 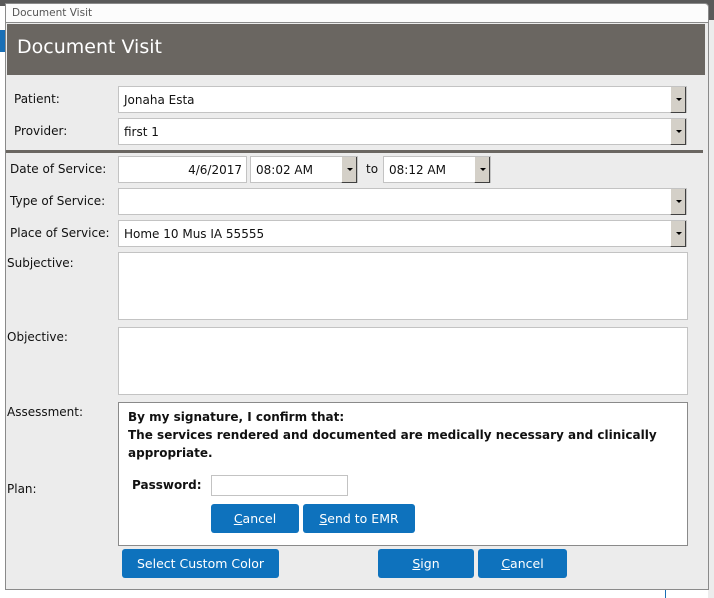 What do you see at coordinates (159, 100) in the screenshot?
I see `patient-value: Jonaha Esta` at bounding box center [159, 100].